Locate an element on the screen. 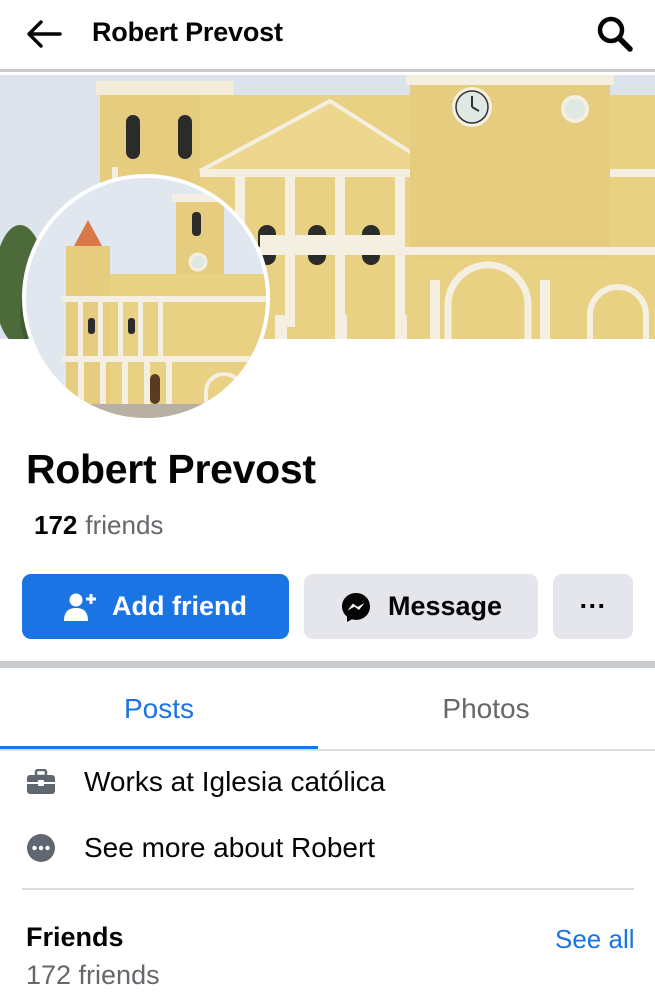 This screenshot has width=655, height=1000. friends-count-line: 172 friends is located at coordinates (98, 525).